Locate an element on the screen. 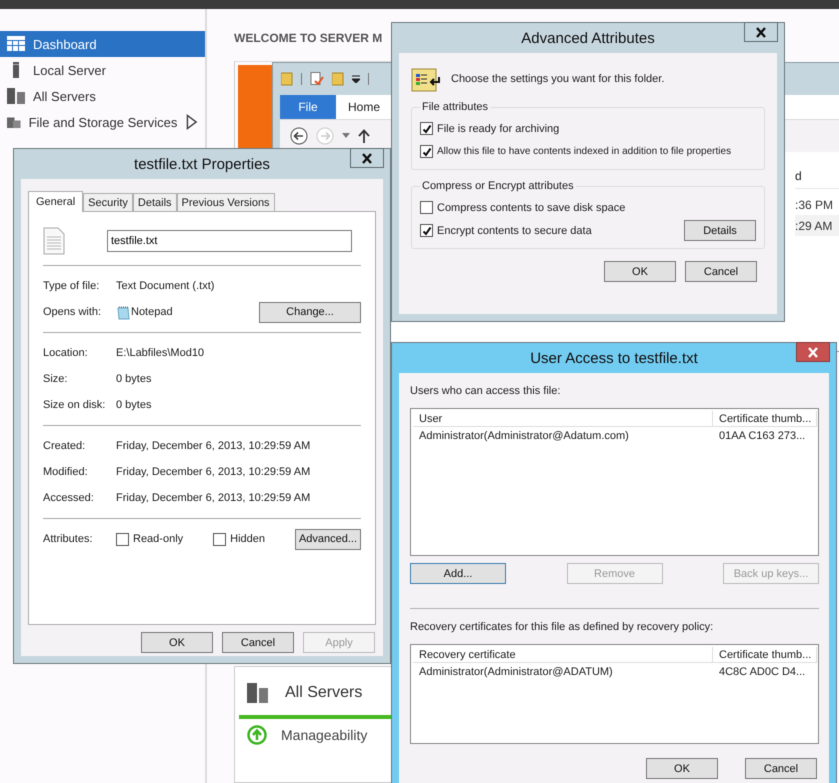 The width and height of the screenshot is (839, 783). property-label: Opens with: is located at coordinates (72, 312).